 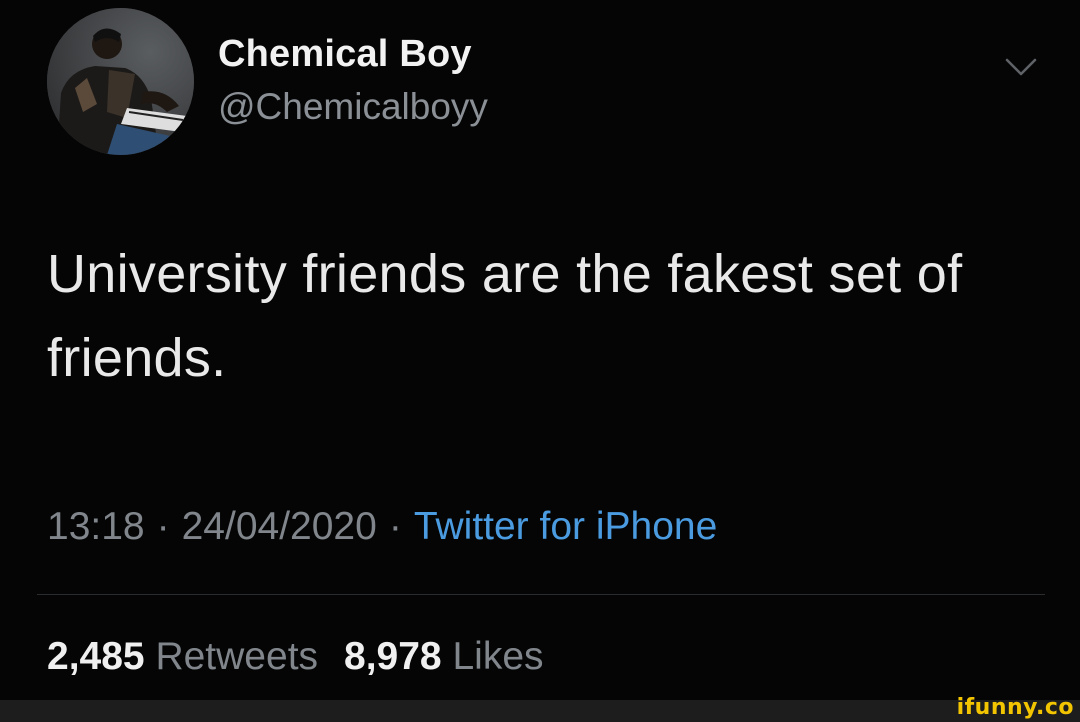 What do you see at coordinates (540, 711) in the screenshot?
I see `footer-bar` at bounding box center [540, 711].